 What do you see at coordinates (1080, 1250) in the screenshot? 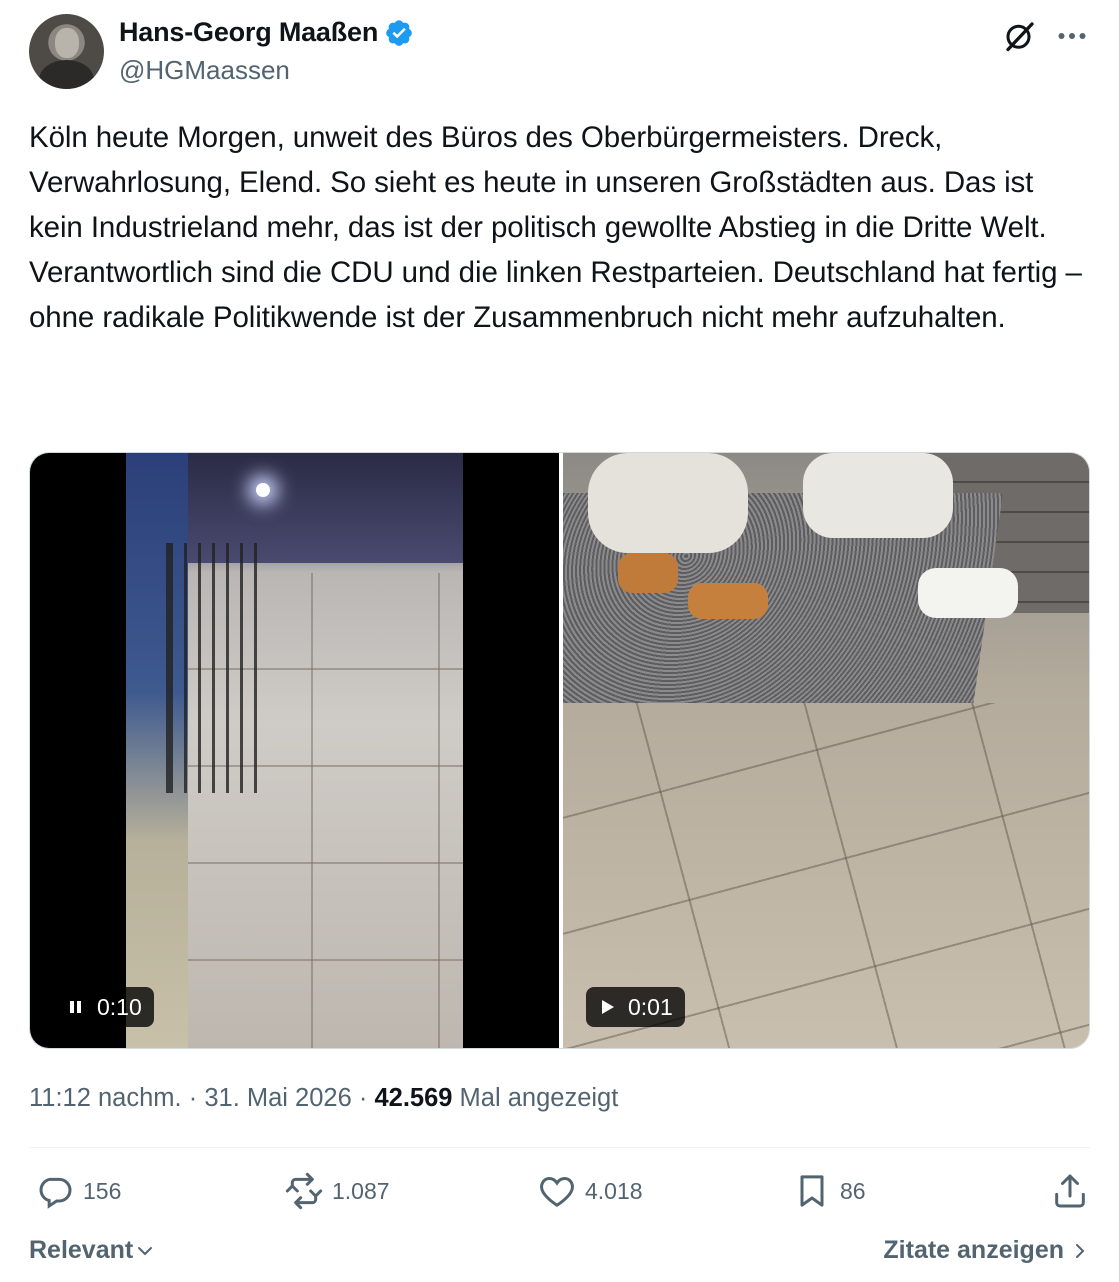
I see `chevron-right-icon` at bounding box center [1080, 1250].